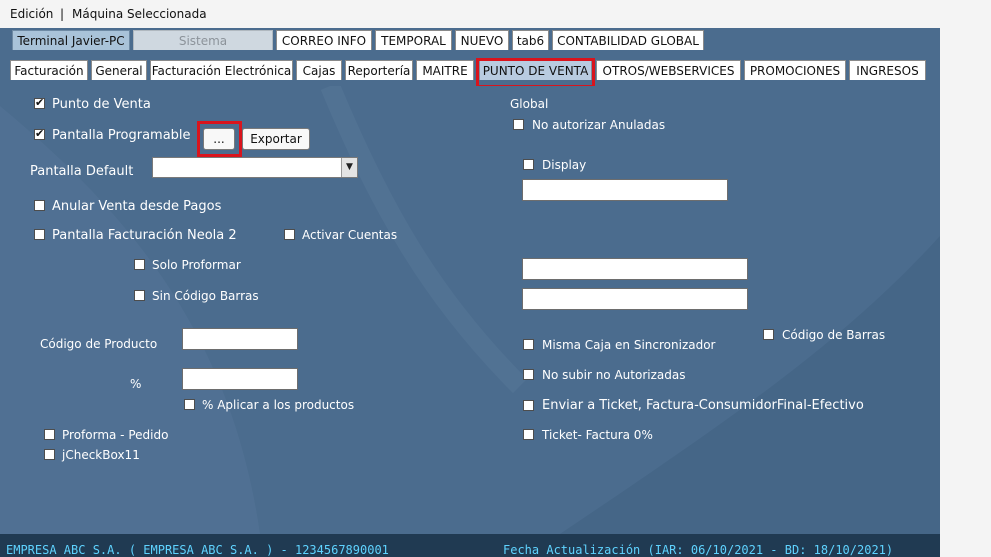 This screenshot has width=991, height=557. What do you see at coordinates (599, 125) in the screenshot?
I see `no-autorizar-anuladas-label: No autorizar Anuladas` at bounding box center [599, 125].